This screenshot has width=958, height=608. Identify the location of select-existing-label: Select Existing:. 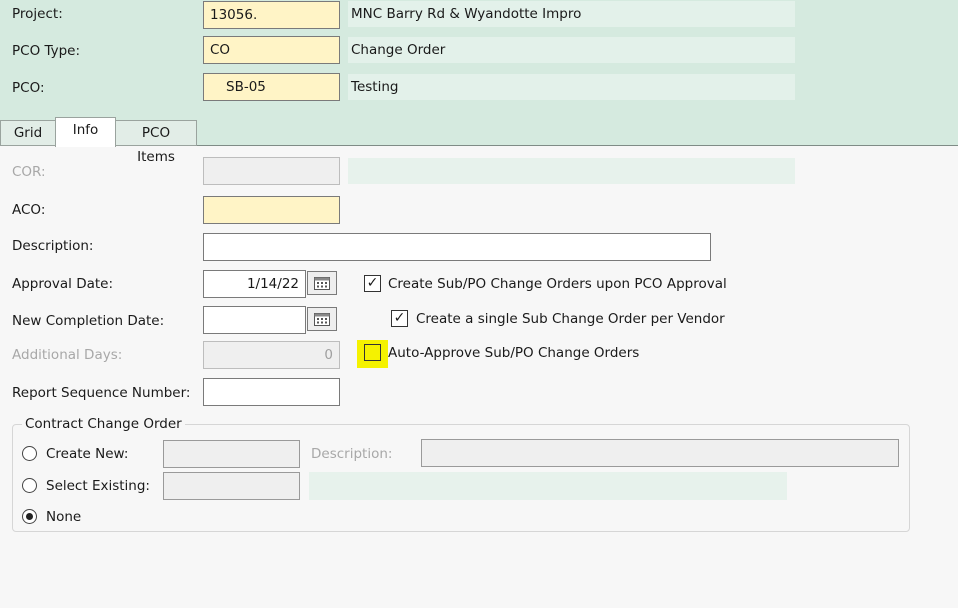
(98, 486).